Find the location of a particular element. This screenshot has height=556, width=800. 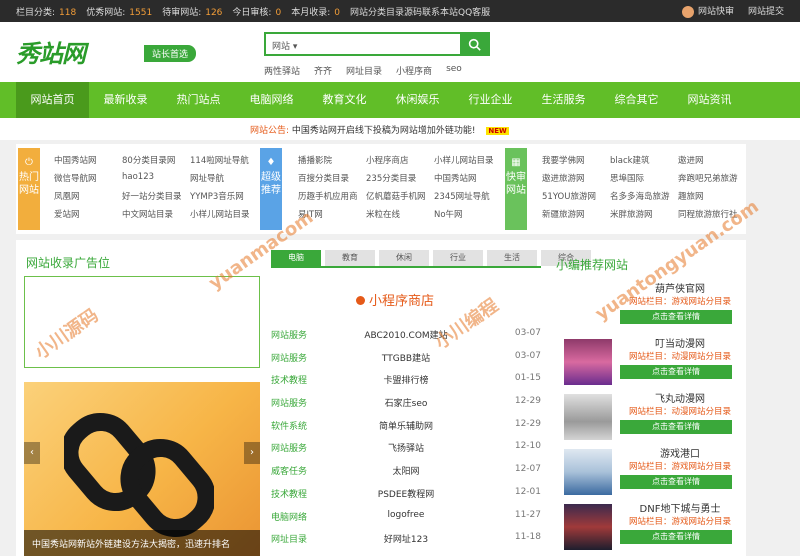

site-link: 播播影院 is located at coordinates (332, 160).